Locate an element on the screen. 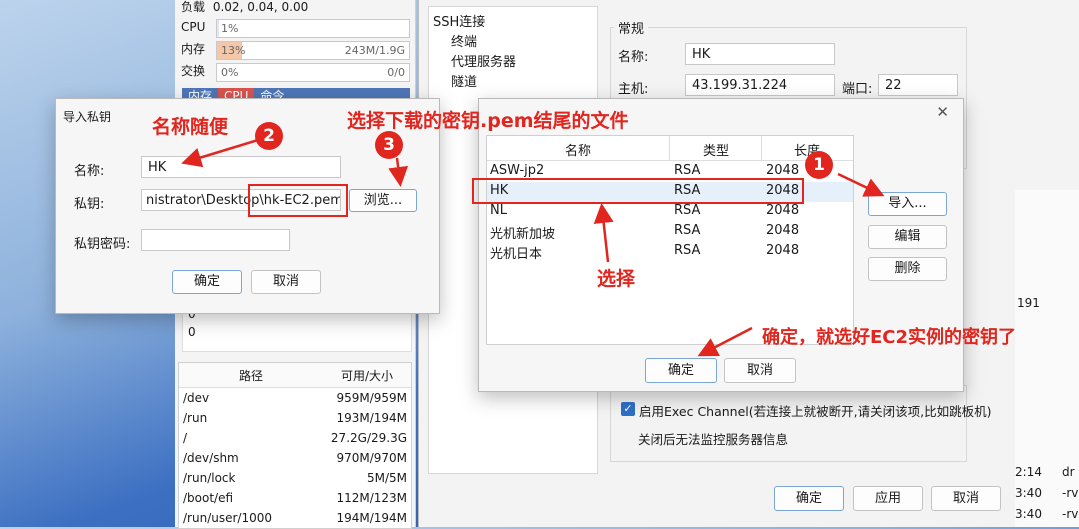  annotation-step-3: 3 is located at coordinates (389, 145).